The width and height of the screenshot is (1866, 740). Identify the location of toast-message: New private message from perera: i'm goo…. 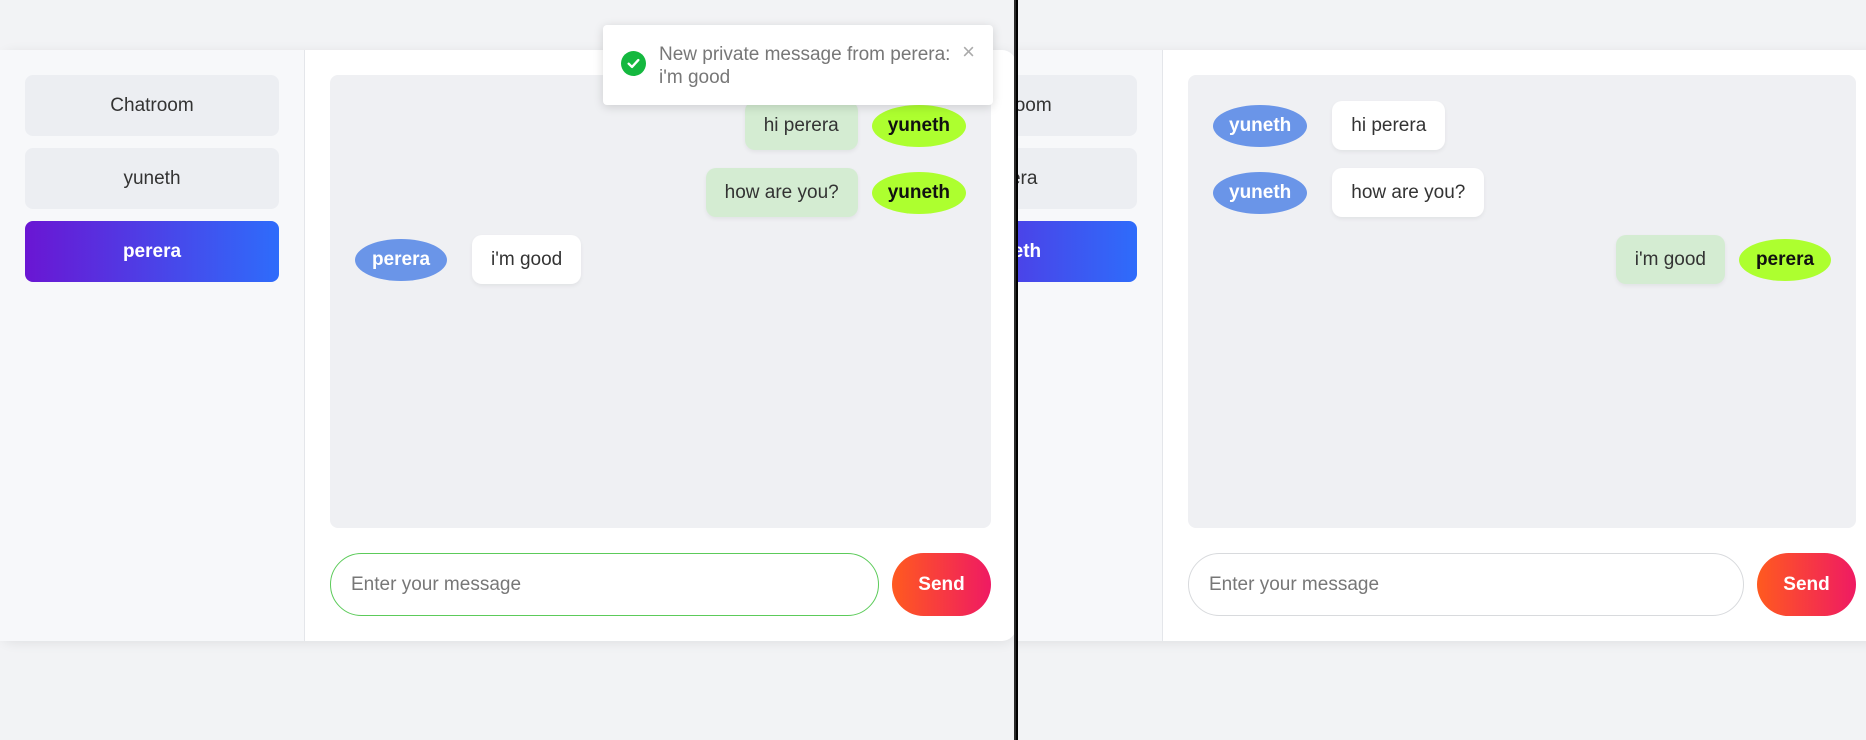
(805, 66).